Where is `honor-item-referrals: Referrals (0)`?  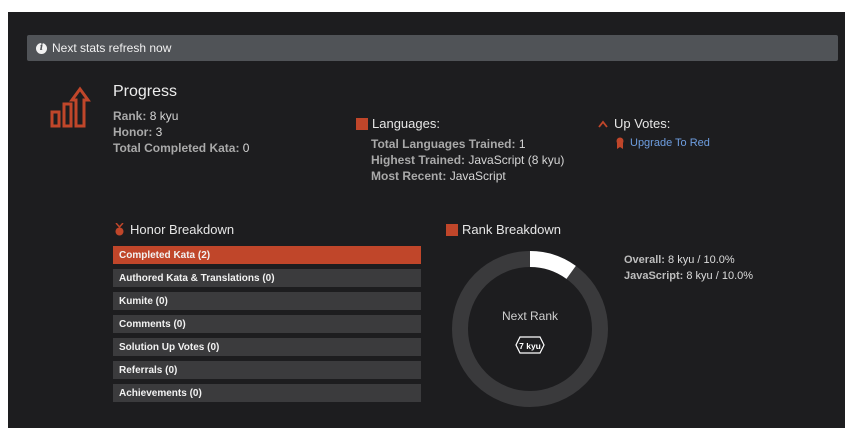
honor-item-referrals: Referrals (0) is located at coordinates (267, 370).